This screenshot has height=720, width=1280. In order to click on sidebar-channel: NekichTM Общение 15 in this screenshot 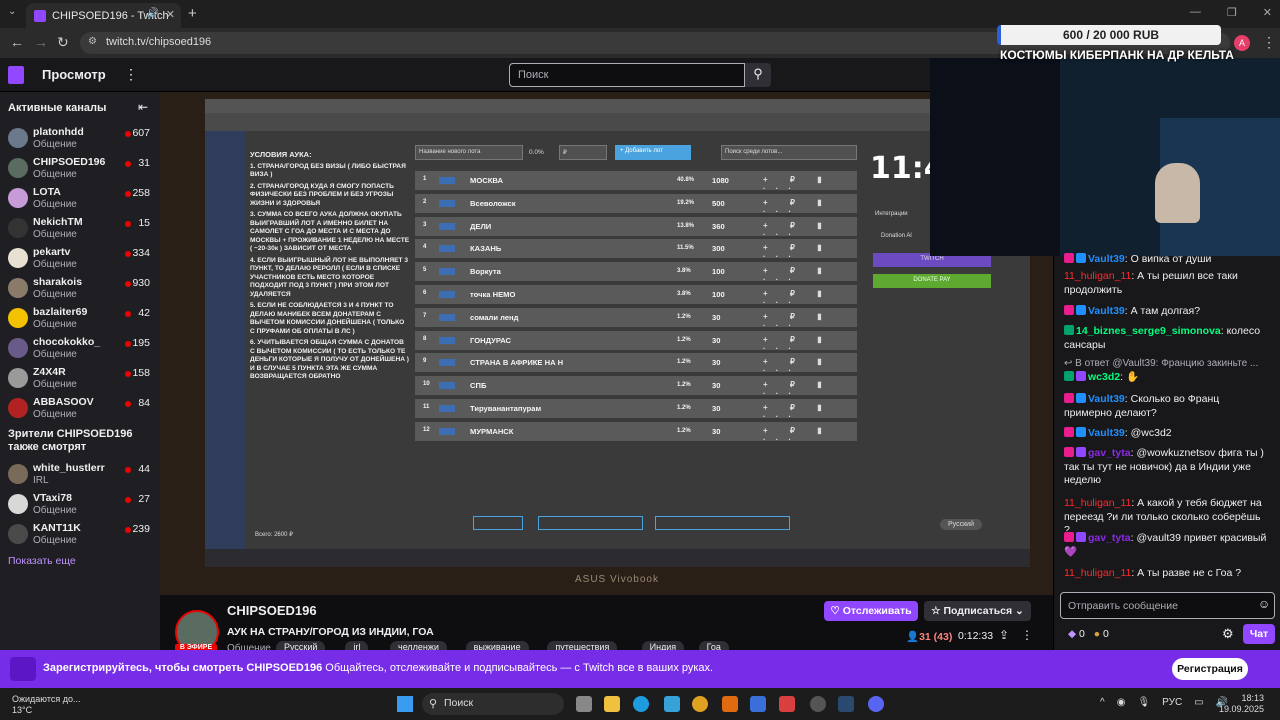, I will do `click(80, 229)`.